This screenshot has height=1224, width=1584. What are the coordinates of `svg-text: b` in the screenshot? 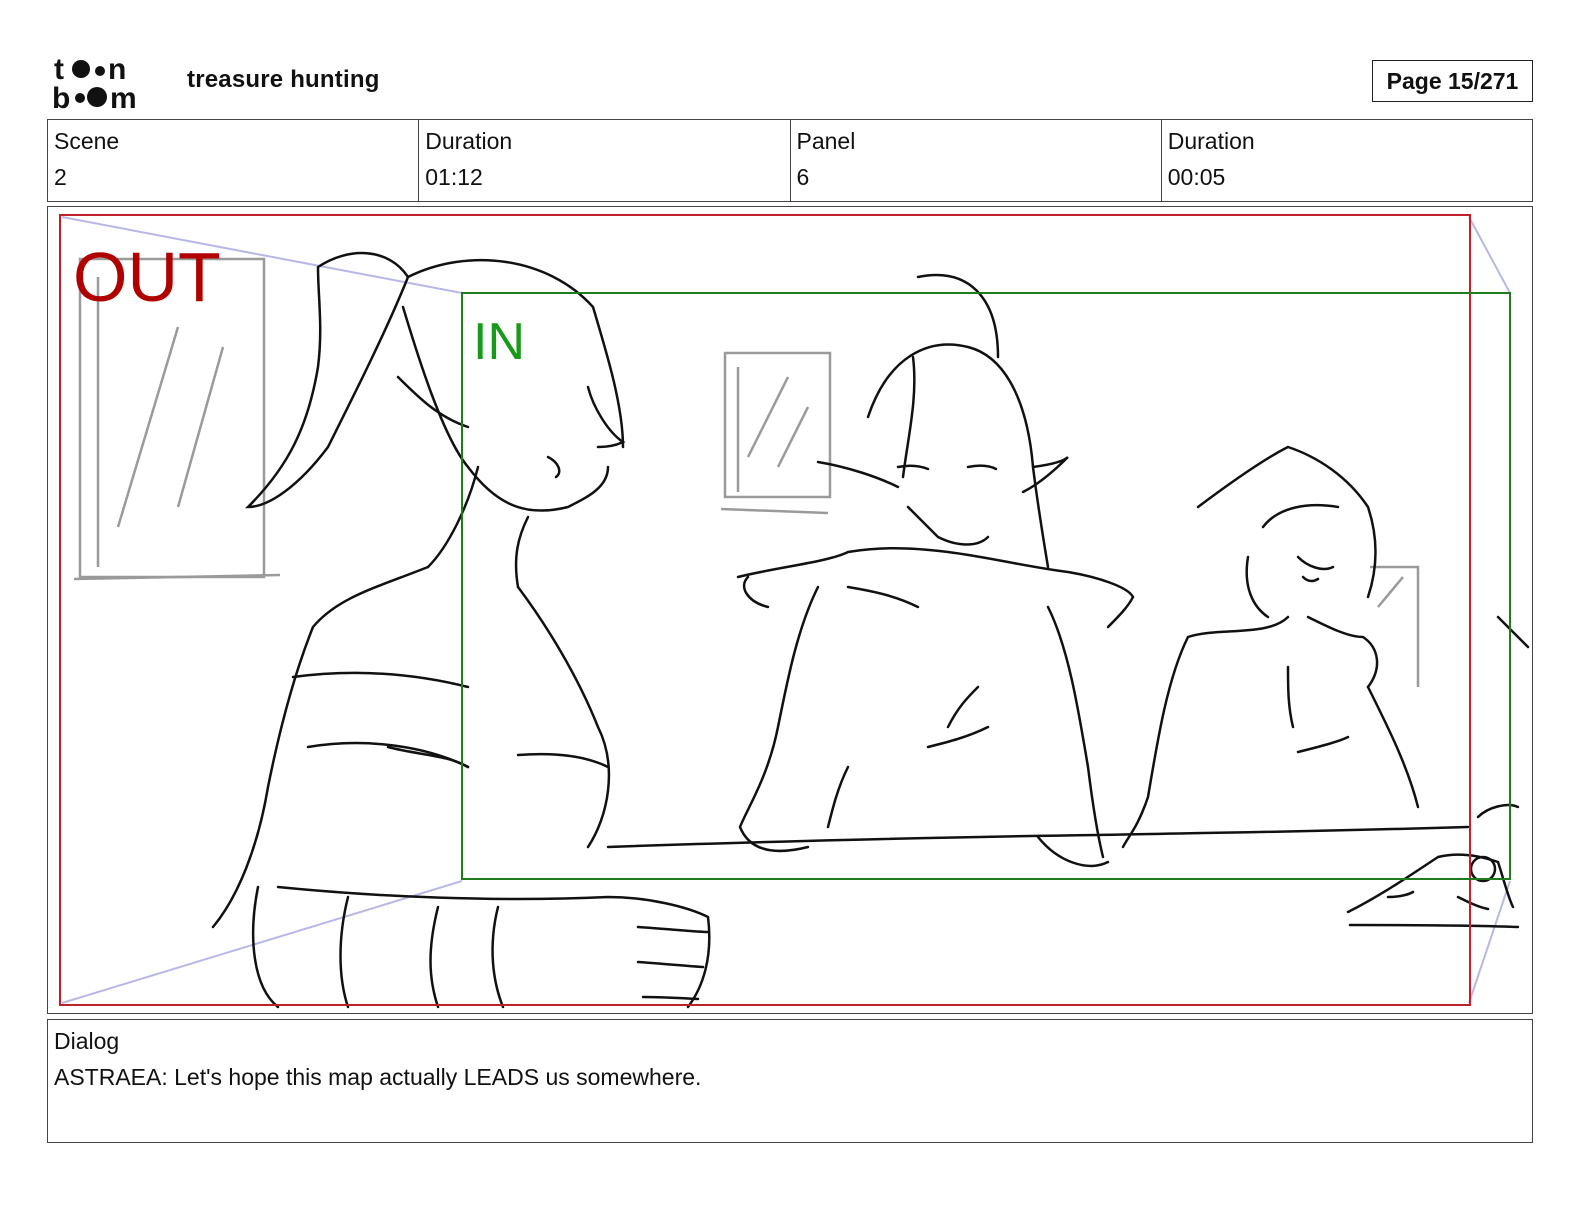 It's located at (61, 96).